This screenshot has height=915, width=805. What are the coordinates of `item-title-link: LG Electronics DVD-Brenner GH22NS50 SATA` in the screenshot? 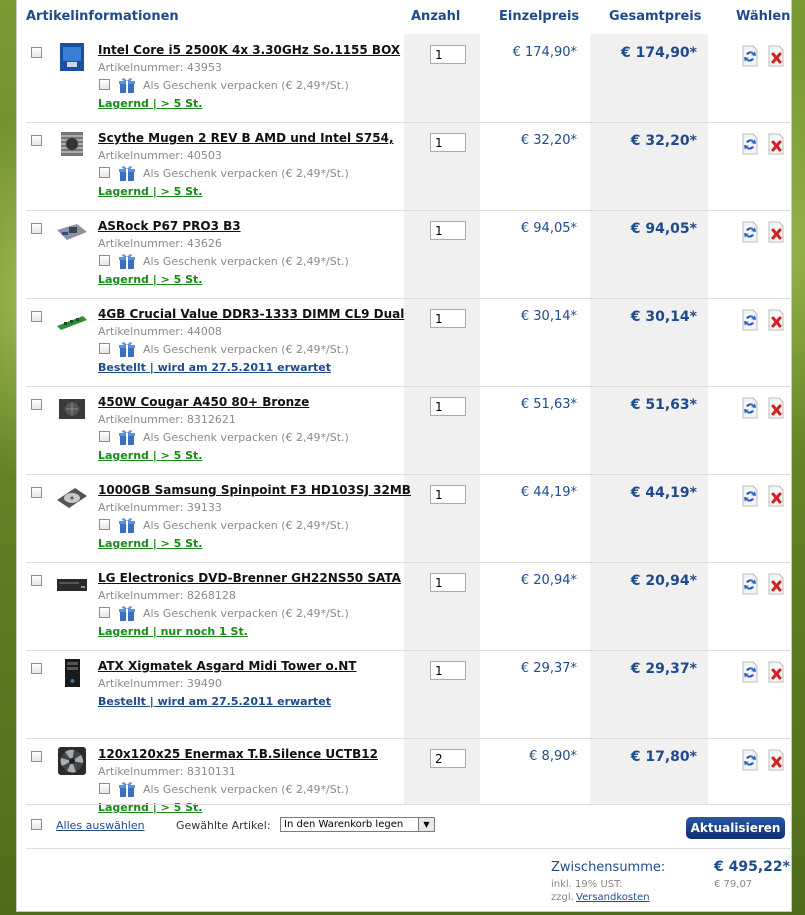 It's located at (249, 578).